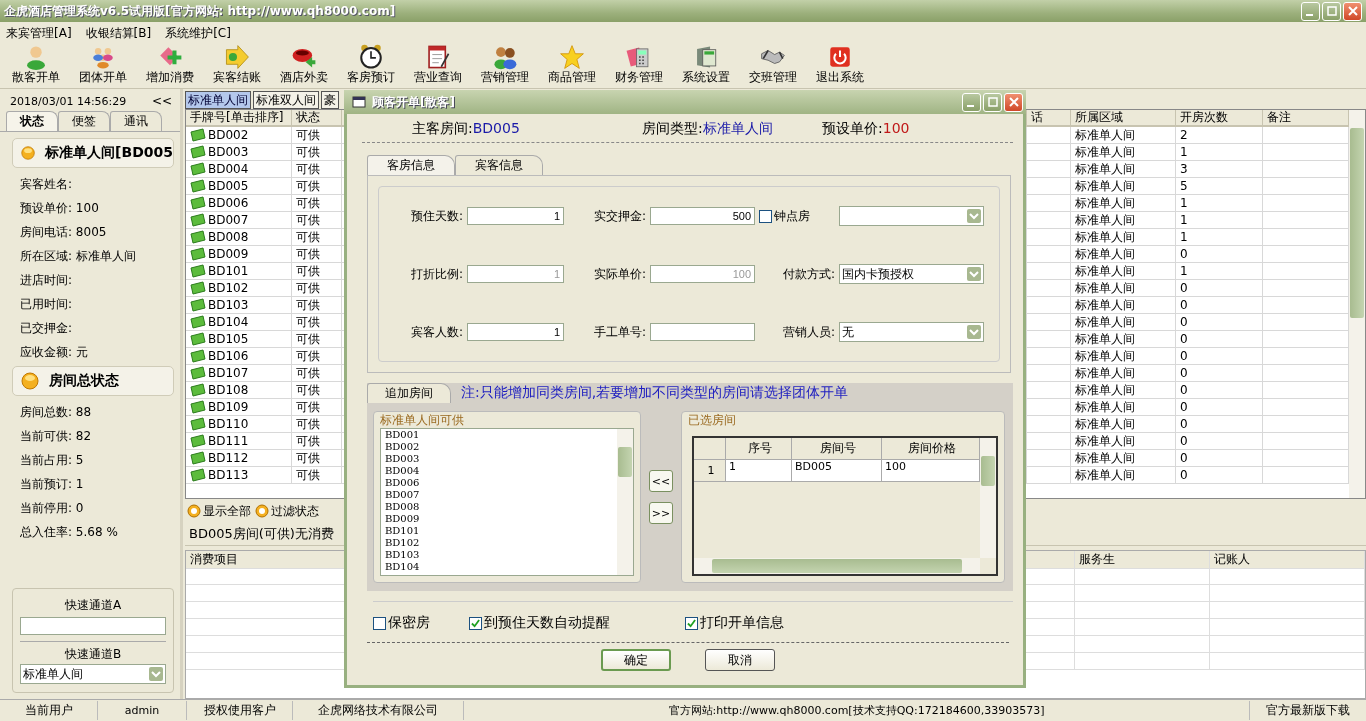  Describe the element at coordinates (501, 447) in the screenshot. I see `list-item: BD002` at that location.